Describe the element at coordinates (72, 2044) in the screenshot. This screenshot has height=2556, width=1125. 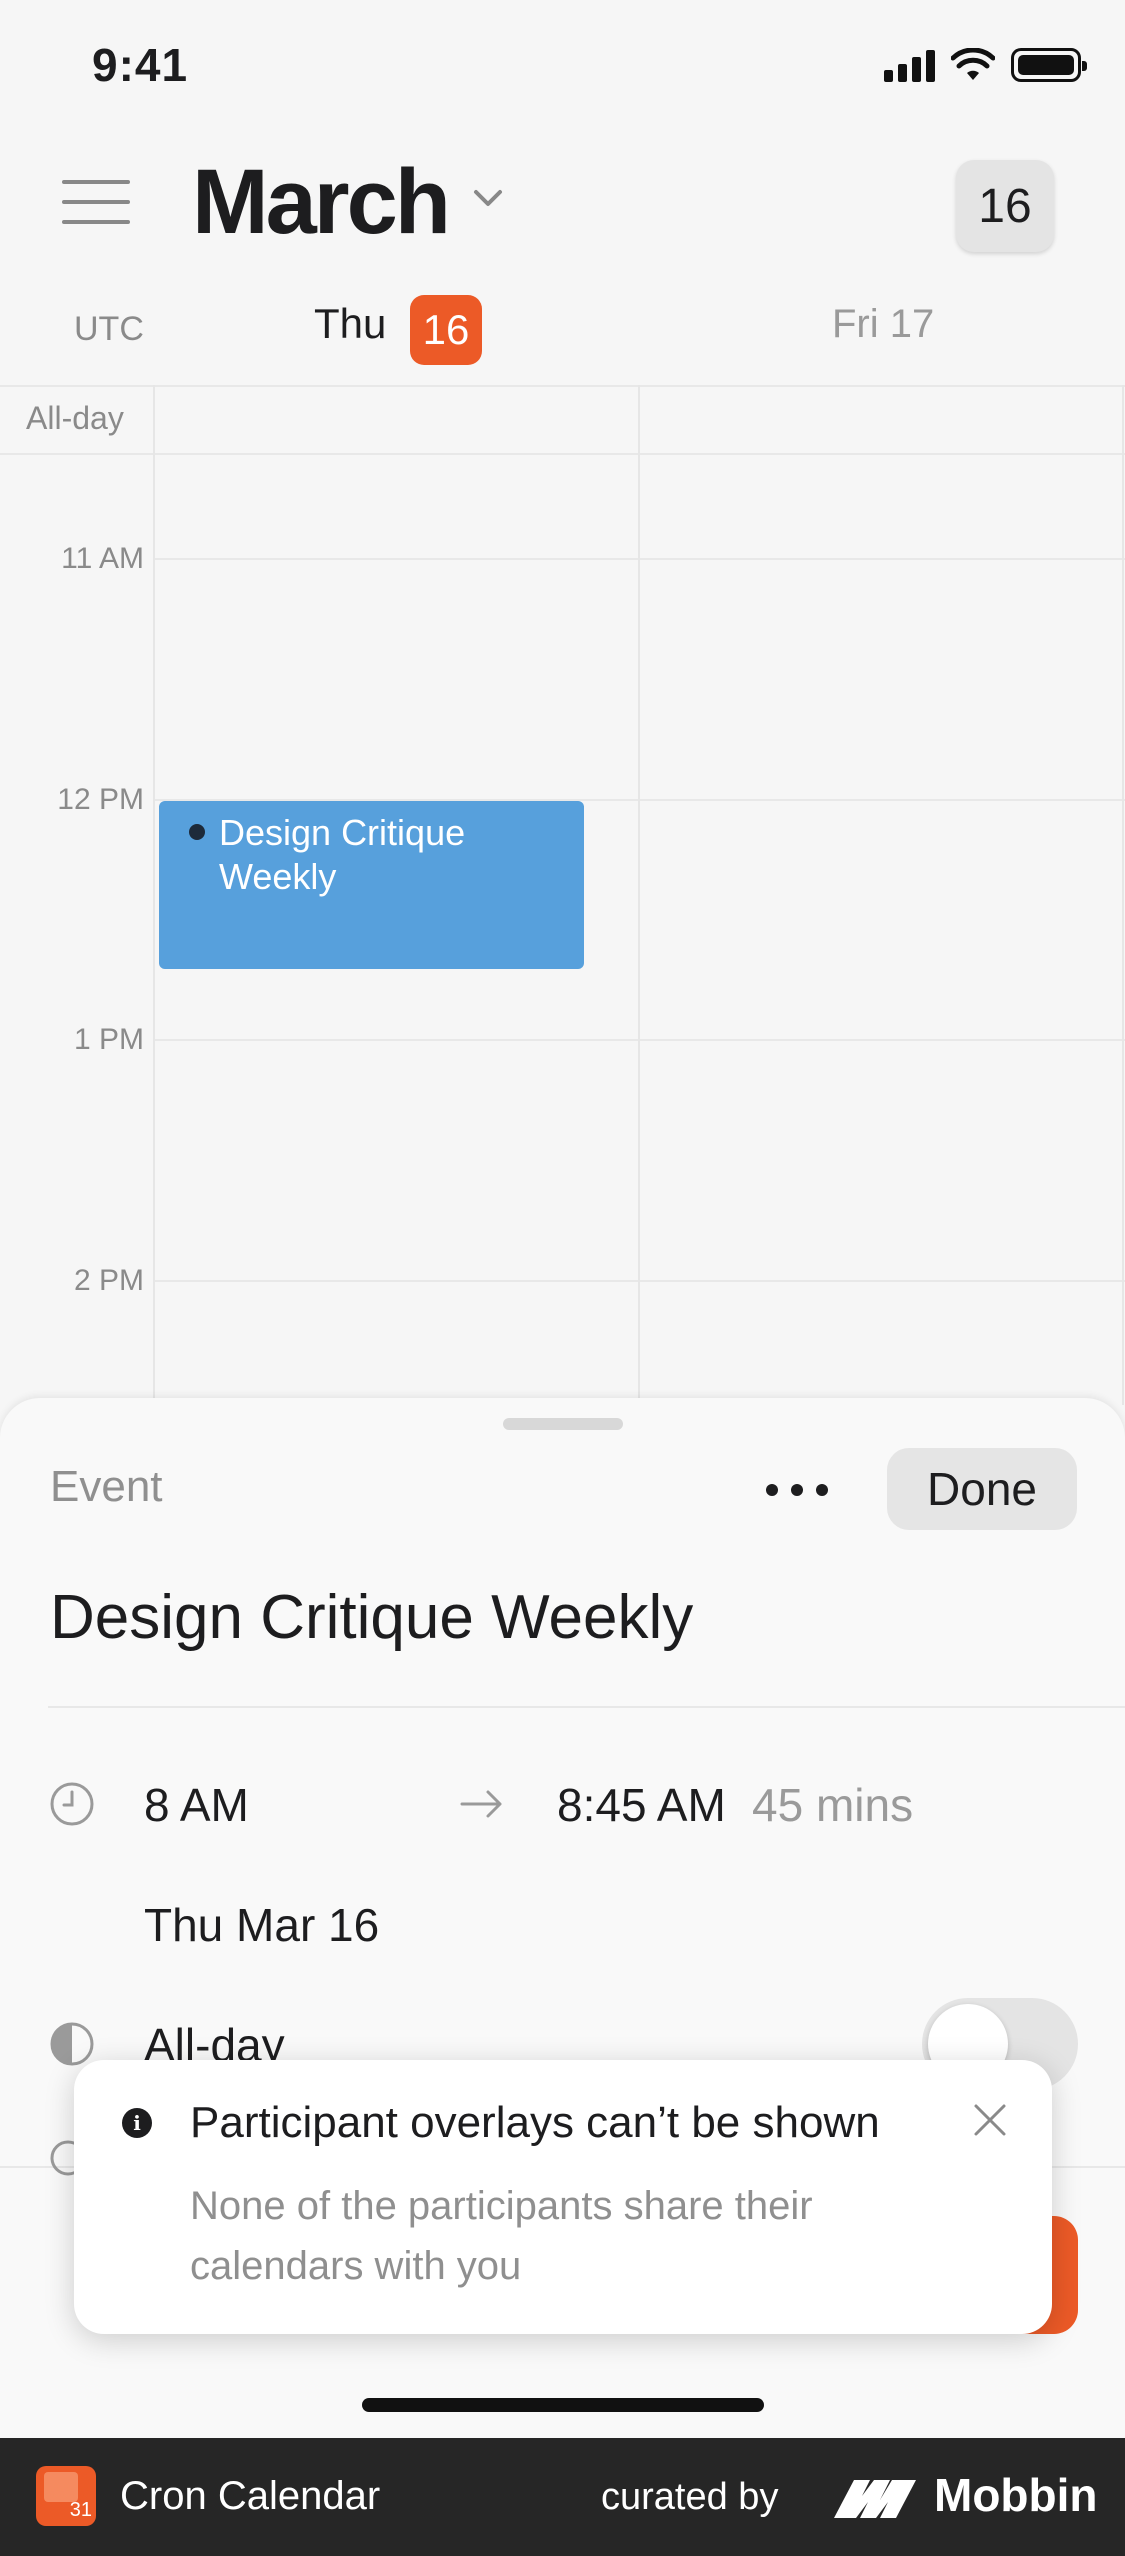
I see `half-circle-icon` at that location.